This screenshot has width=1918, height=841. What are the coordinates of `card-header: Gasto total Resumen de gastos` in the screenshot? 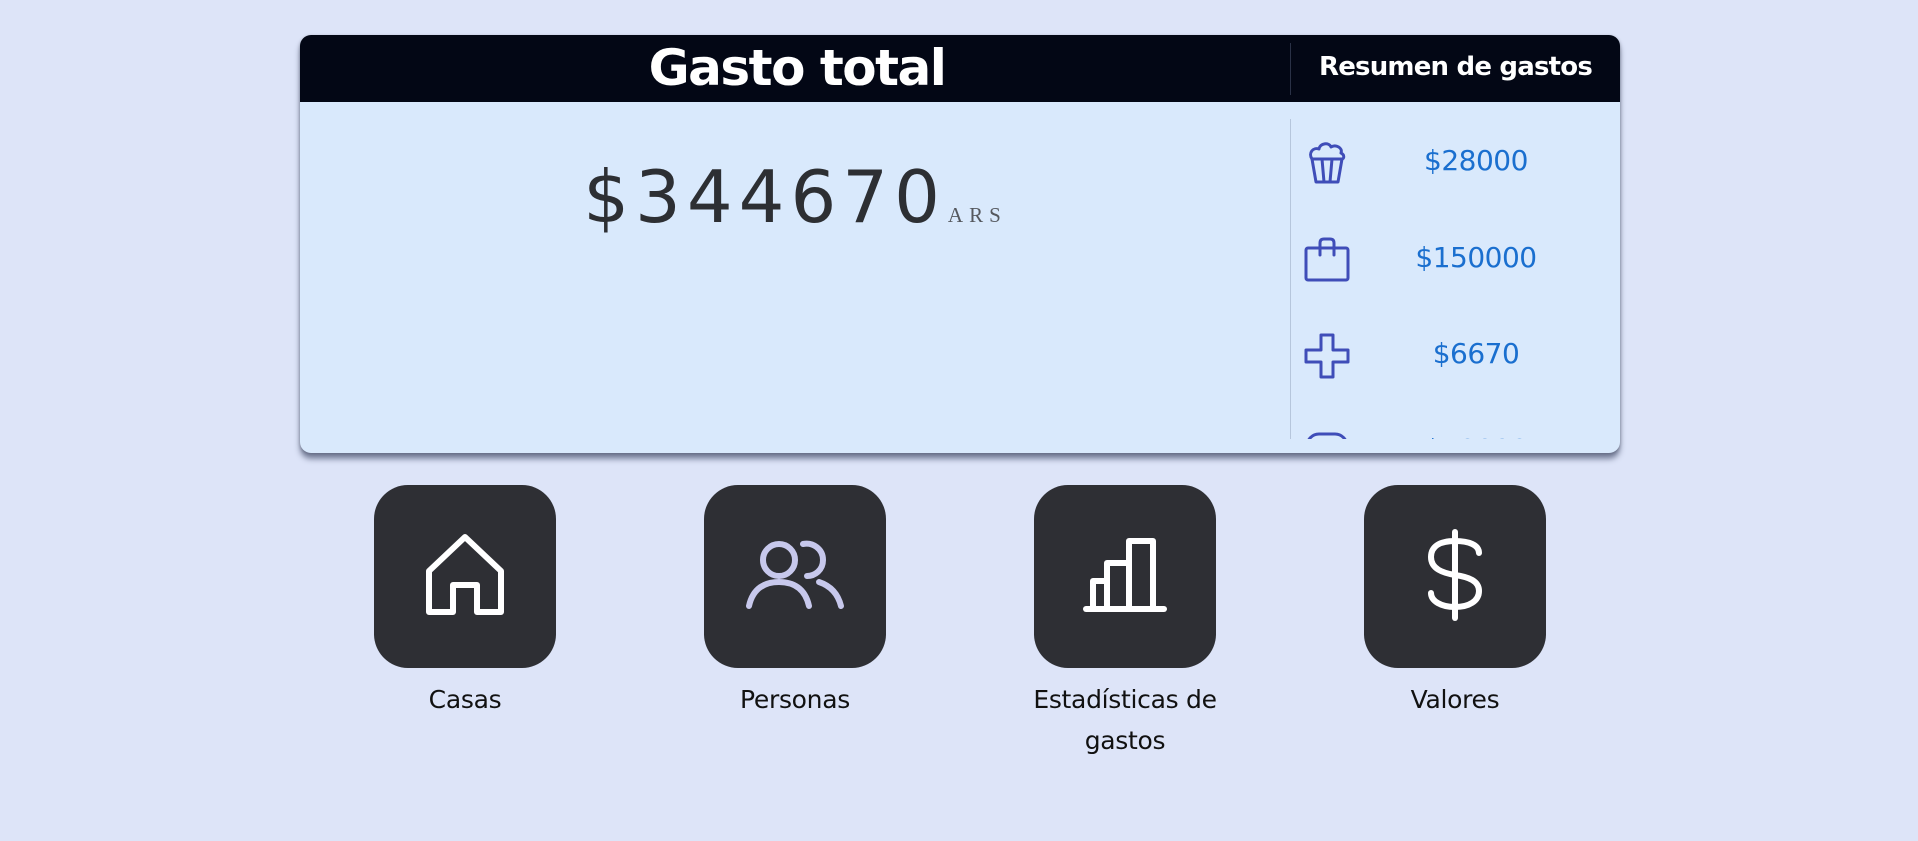 It's located at (960, 68).